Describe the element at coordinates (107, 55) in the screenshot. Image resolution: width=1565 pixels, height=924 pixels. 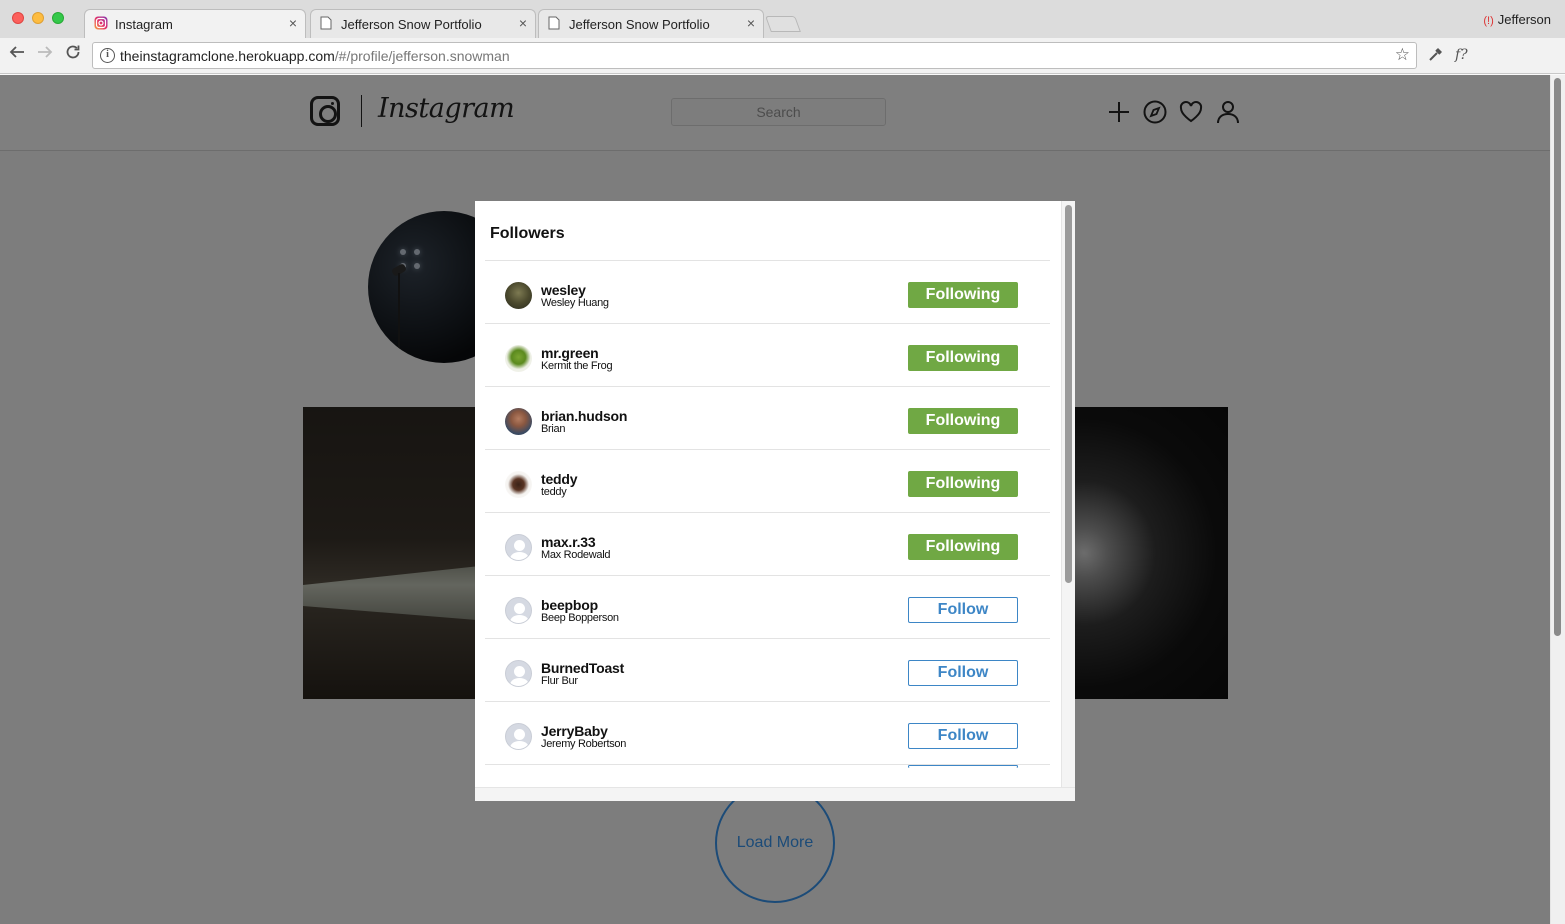
I see `info-icon: i` at that location.